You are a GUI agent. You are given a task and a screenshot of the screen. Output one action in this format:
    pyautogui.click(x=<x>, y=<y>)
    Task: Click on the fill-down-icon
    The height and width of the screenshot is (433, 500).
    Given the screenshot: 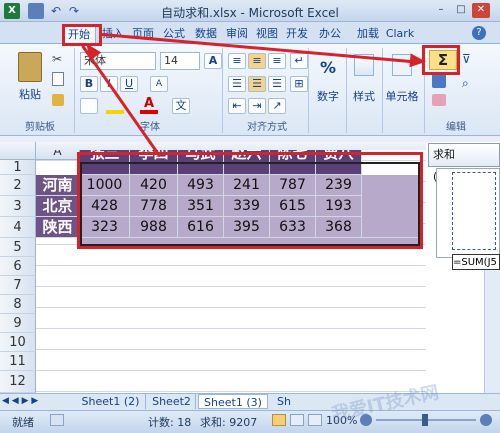 What is the action you would take?
    pyautogui.click(x=439, y=81)
    